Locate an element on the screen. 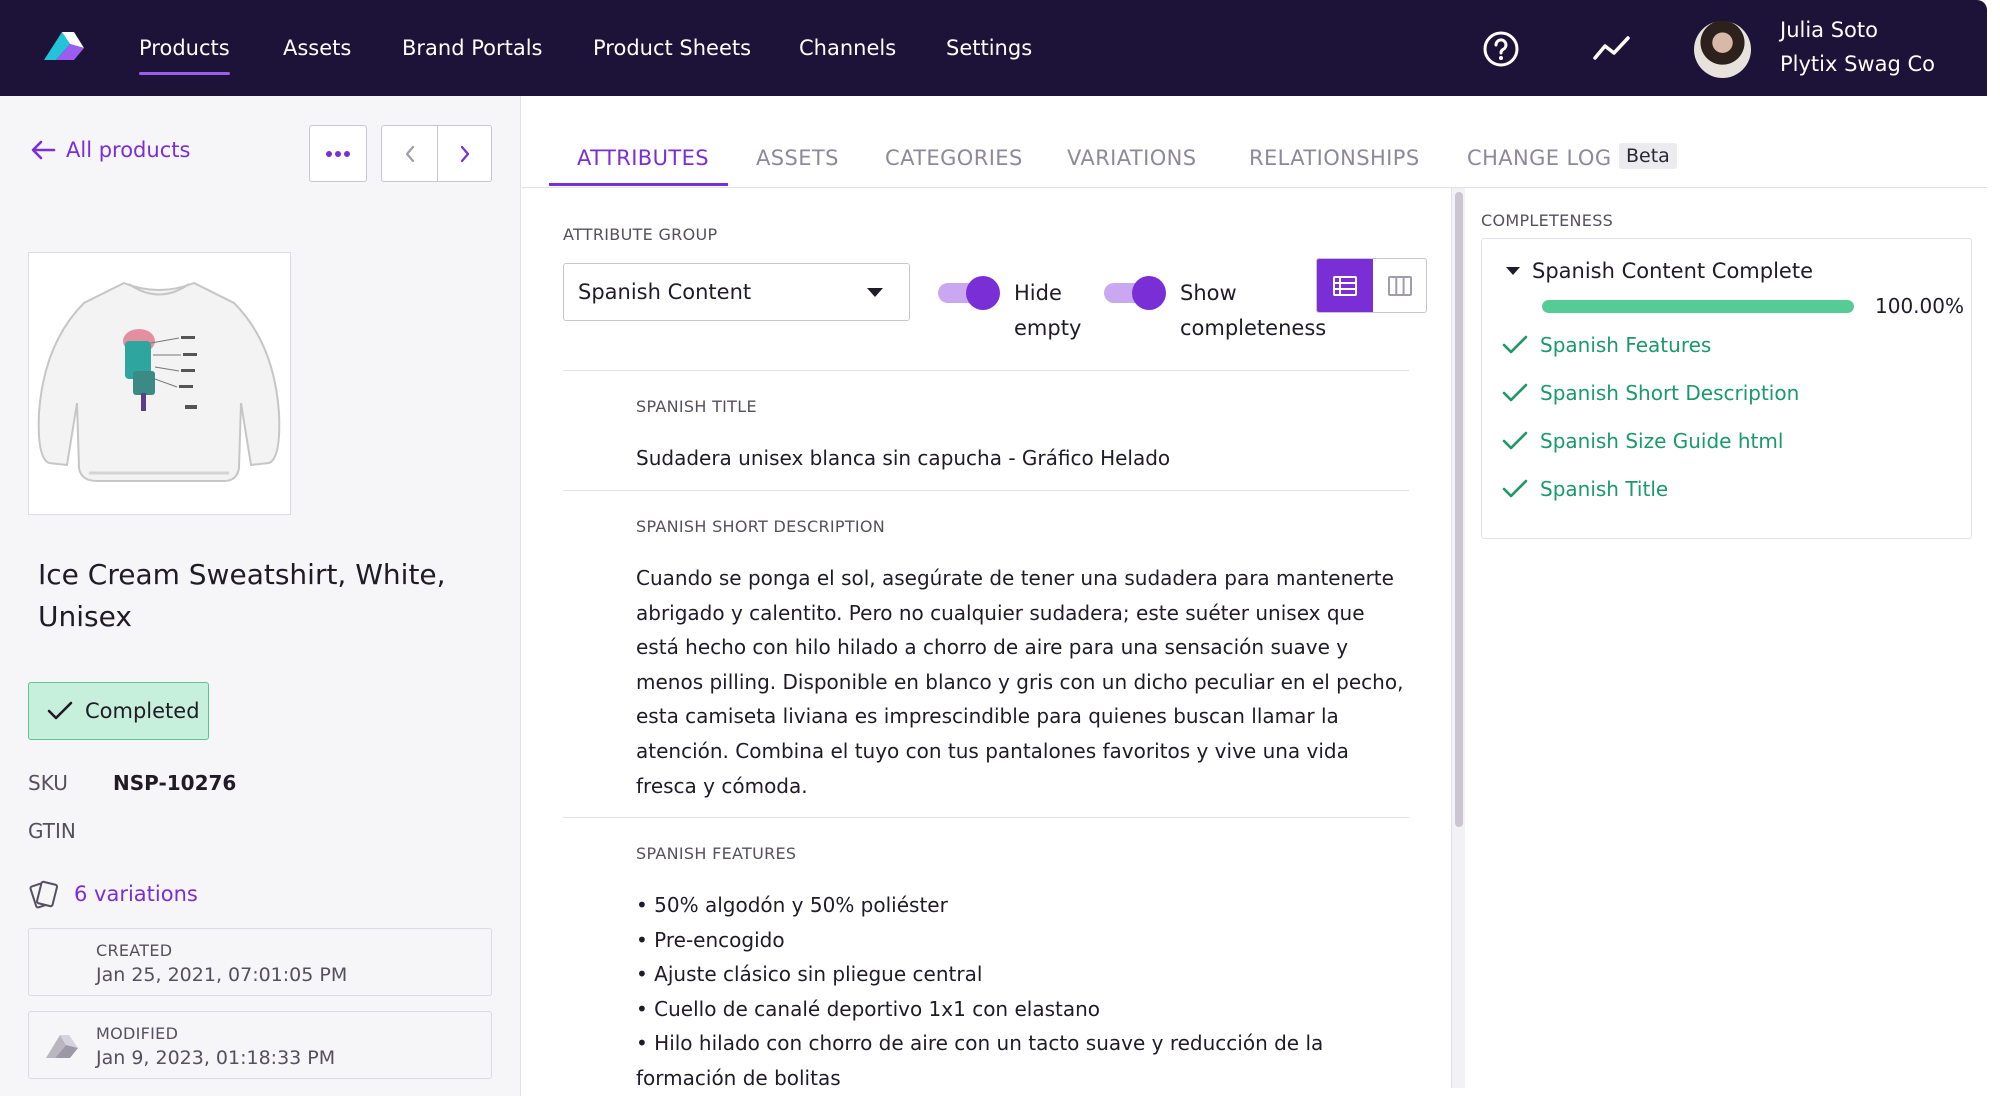  modified-card: MODIFIED Jan 9, 2023, 01:18:33 PM is located at coordinates (260, 1045).